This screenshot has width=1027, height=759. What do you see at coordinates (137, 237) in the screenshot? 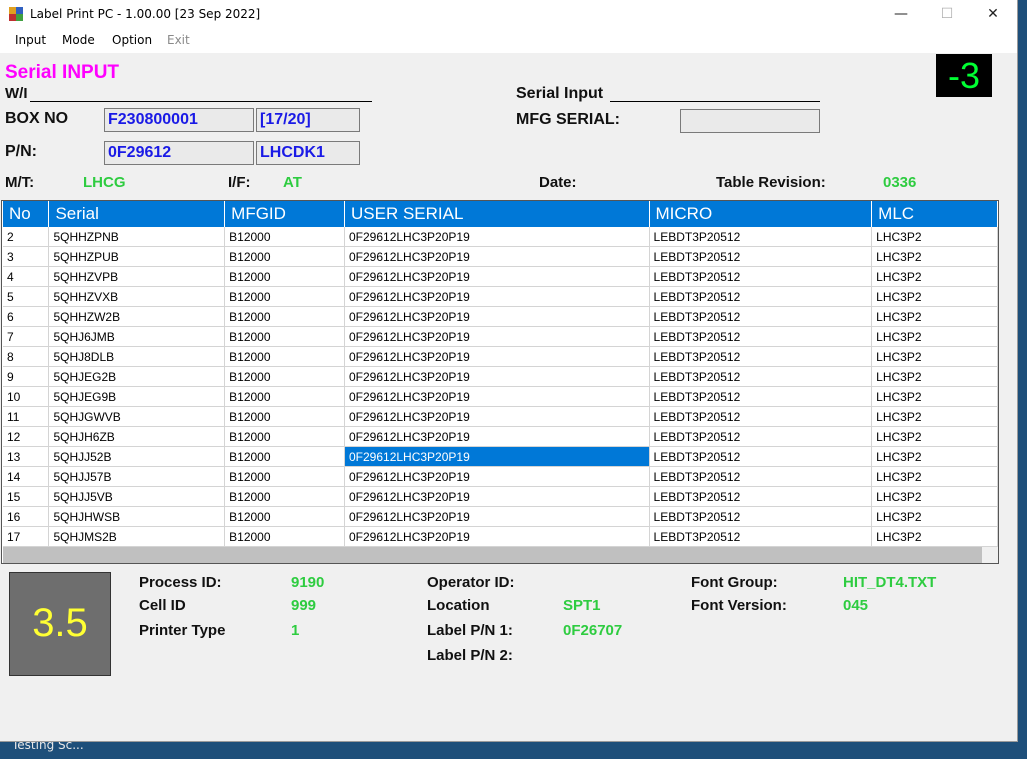
I see `cell-serial: 5QHHZPNB` at bounding box center [137, 237].